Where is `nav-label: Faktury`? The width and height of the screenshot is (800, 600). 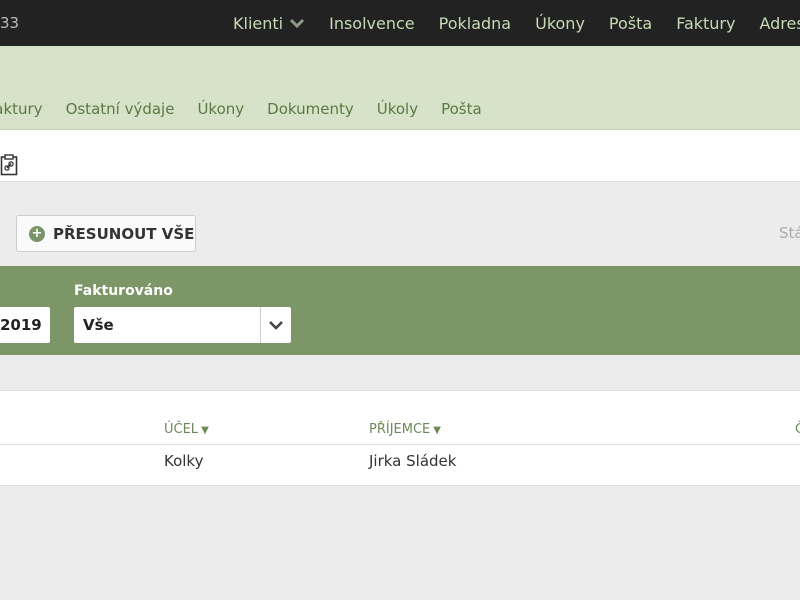 nav-label: Faktury is located at coordinates (706, 23).